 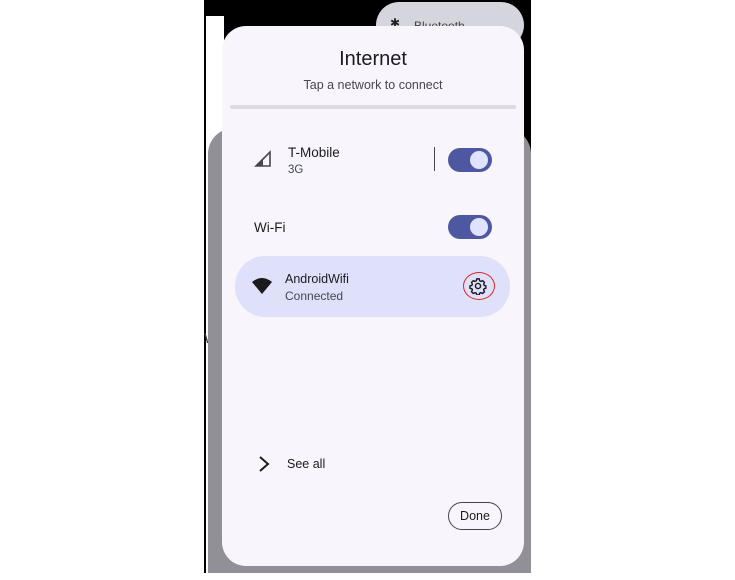 I want to click on dialog-subtitle: Tap a network to connect, so click(x=373, y=85).